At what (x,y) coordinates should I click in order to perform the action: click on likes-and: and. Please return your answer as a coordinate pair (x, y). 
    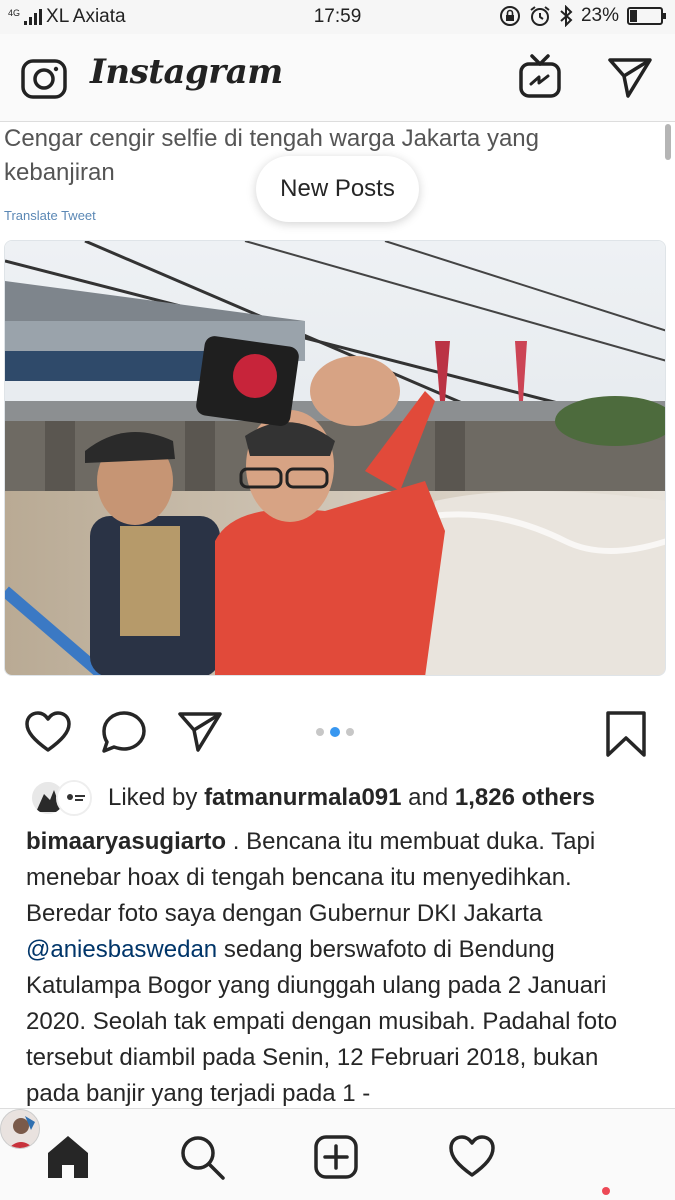
    Looking at the image, I should click on (428, 797).